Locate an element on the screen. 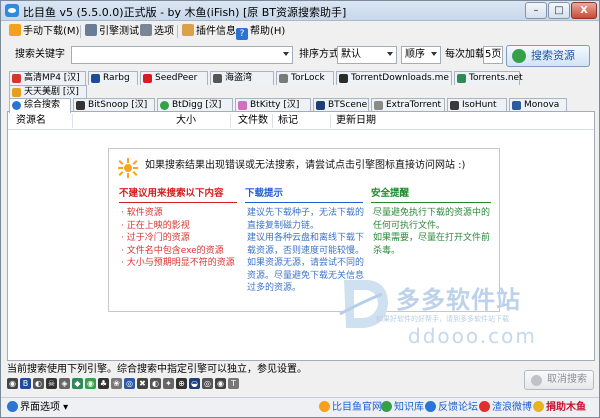  weibo-label: 渣浪微博 is located at coordinates (512, 407).